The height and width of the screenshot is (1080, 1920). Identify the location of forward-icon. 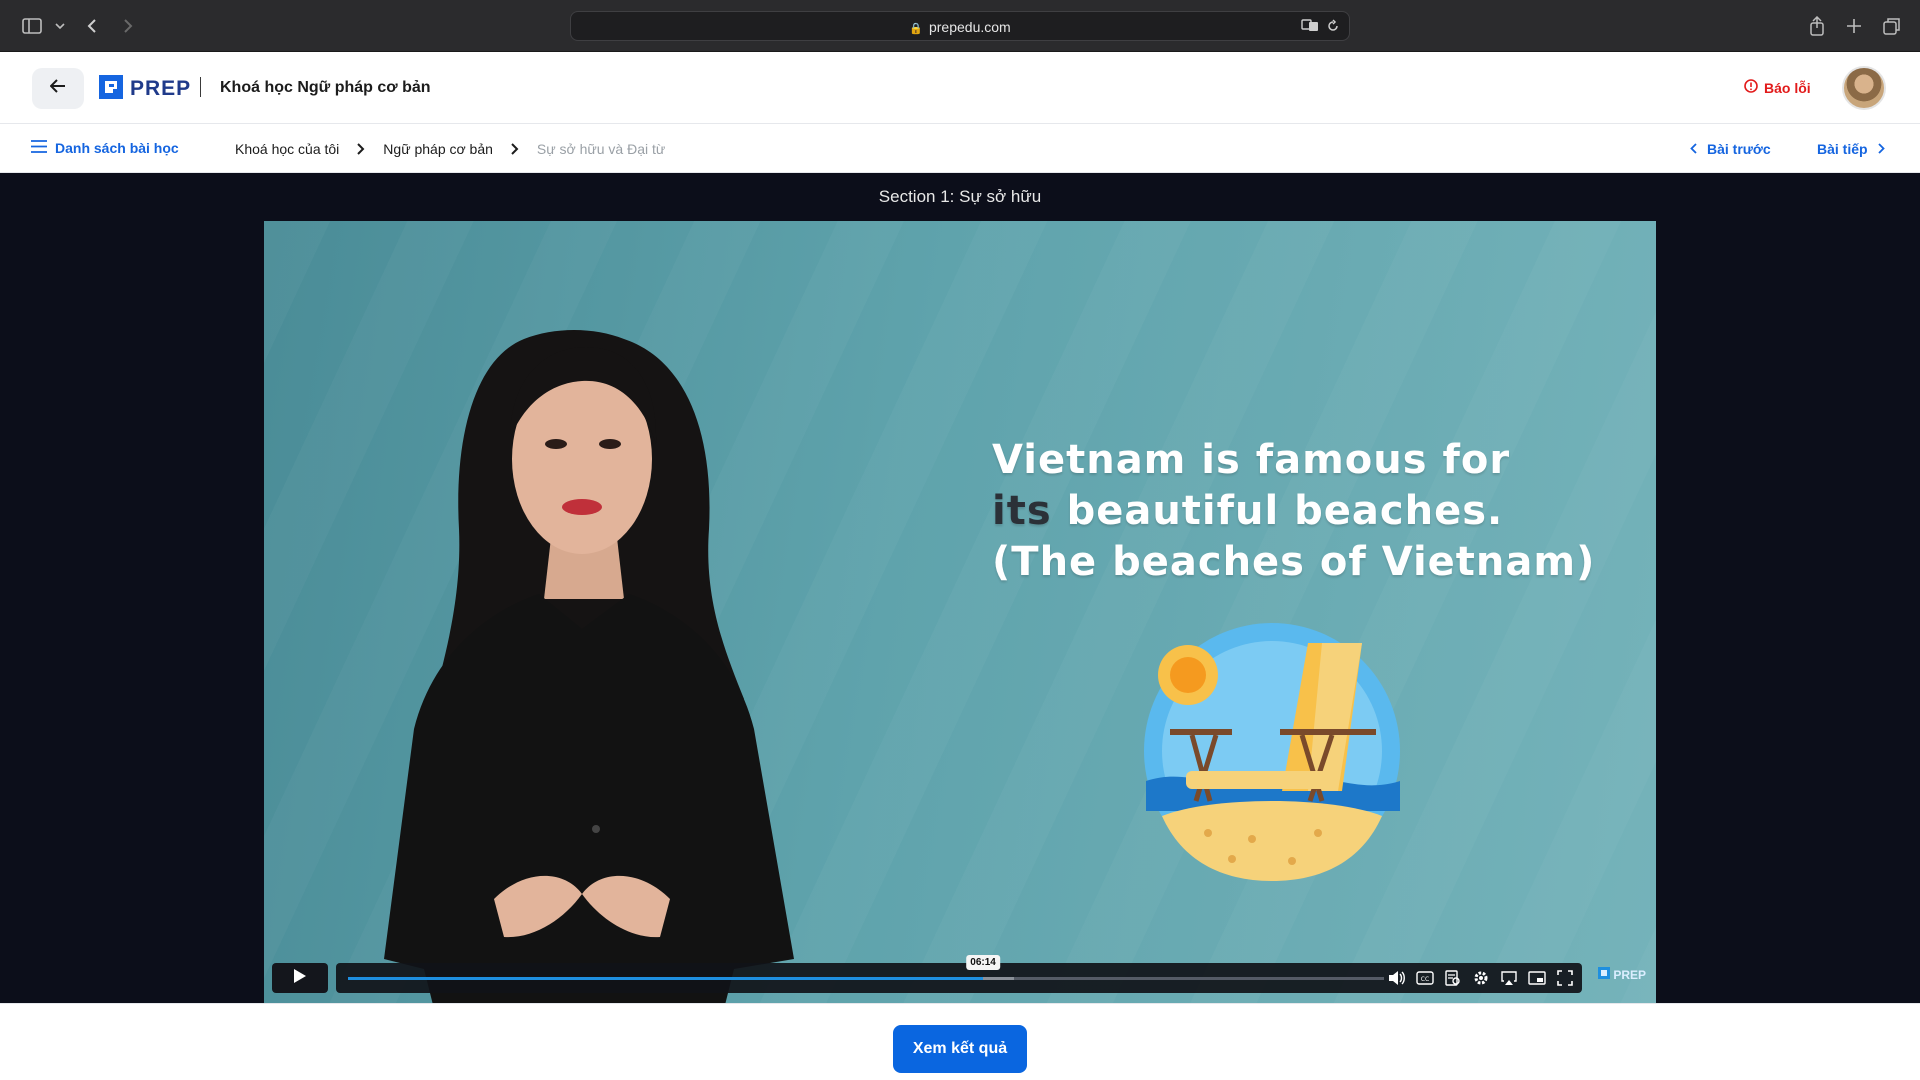
(128, 26).